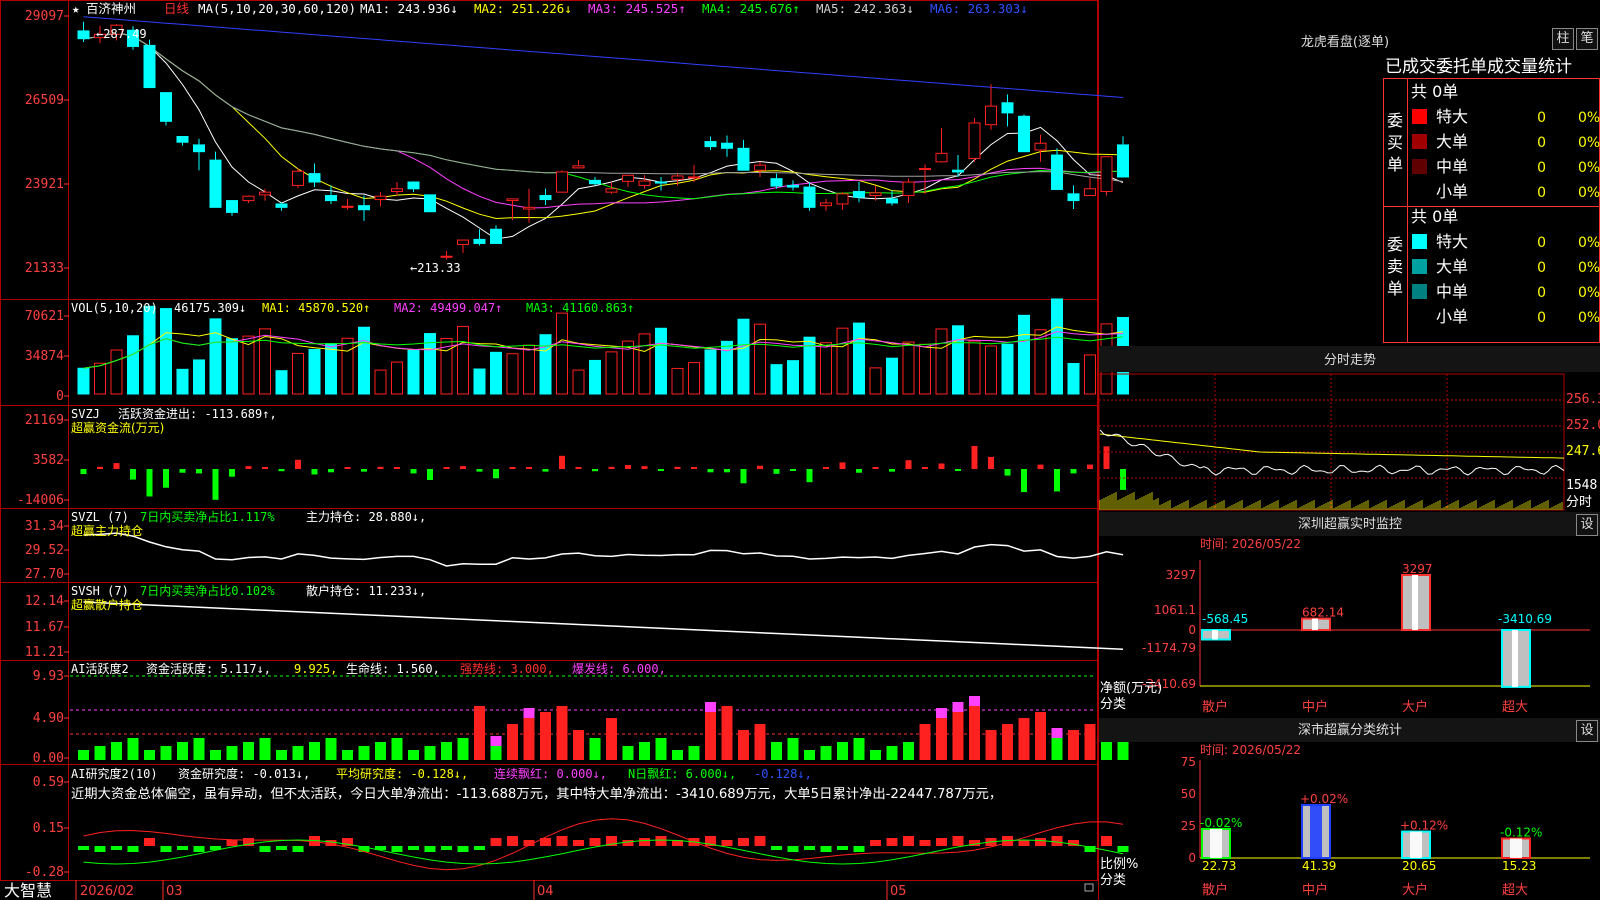  What do you see at coordinates (117, 427) in the screenshot?
I see `svzj-sub: 超赢资金流(万元)` at bounding box center [117, 427].